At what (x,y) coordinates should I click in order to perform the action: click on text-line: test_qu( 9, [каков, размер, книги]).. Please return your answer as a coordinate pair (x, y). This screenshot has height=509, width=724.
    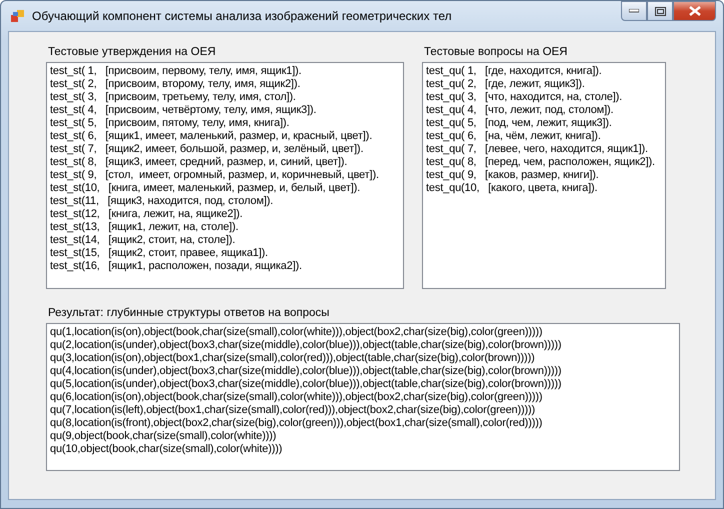
    Looking at the image, I should click on (513, 175).